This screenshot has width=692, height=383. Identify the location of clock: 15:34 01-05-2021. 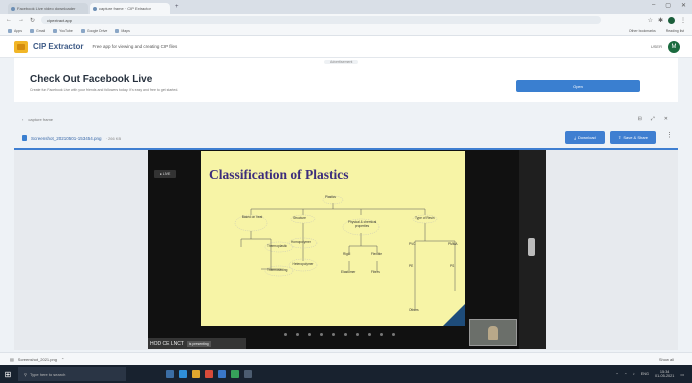
(664, 374).